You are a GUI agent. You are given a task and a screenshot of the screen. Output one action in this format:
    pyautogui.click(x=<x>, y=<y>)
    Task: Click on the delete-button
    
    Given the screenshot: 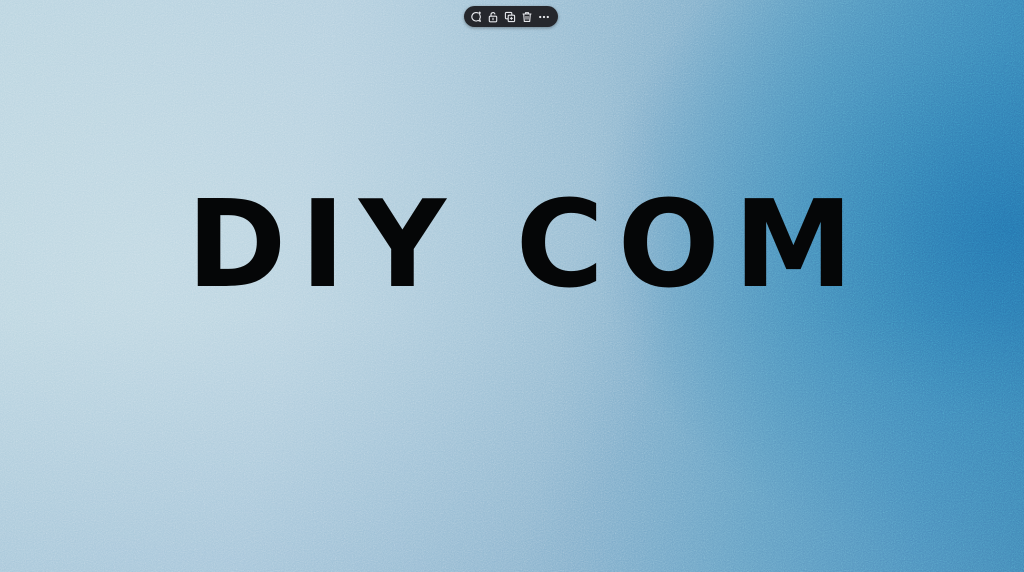 What is the action you would take?
    pyautogui.click(x=527, y=17)
    